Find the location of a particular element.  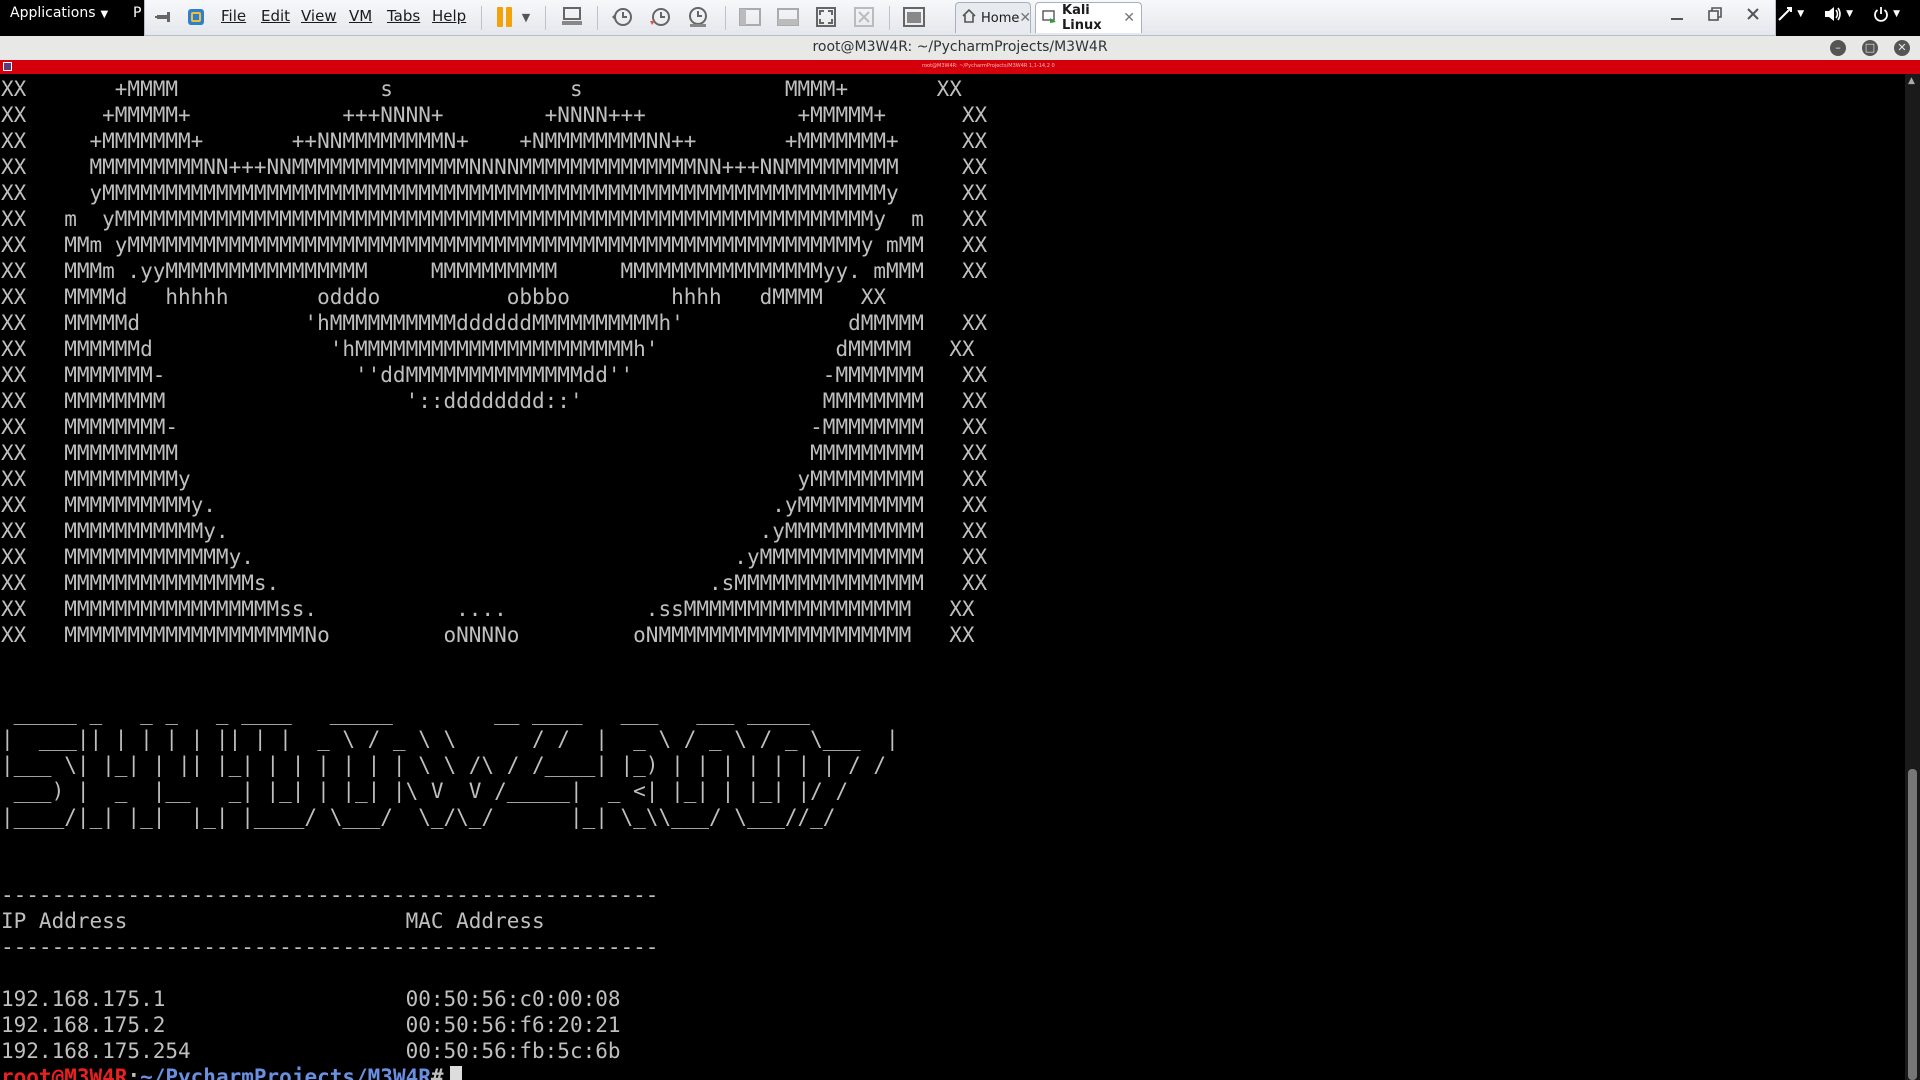

tab-label: Home is located at coordinates (1000, 18).